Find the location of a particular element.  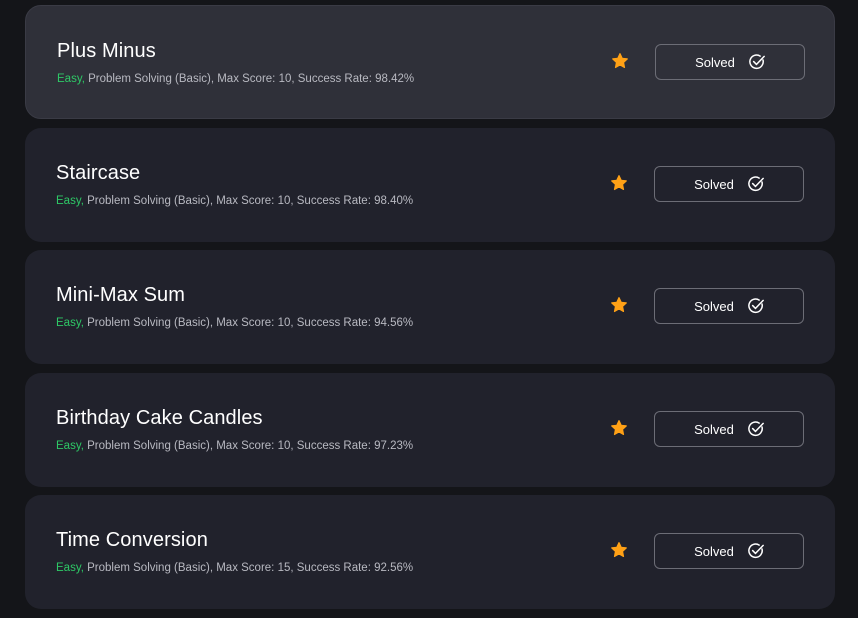

challenge-title: Mini-Max Sum is located at coordinates (120, 295).